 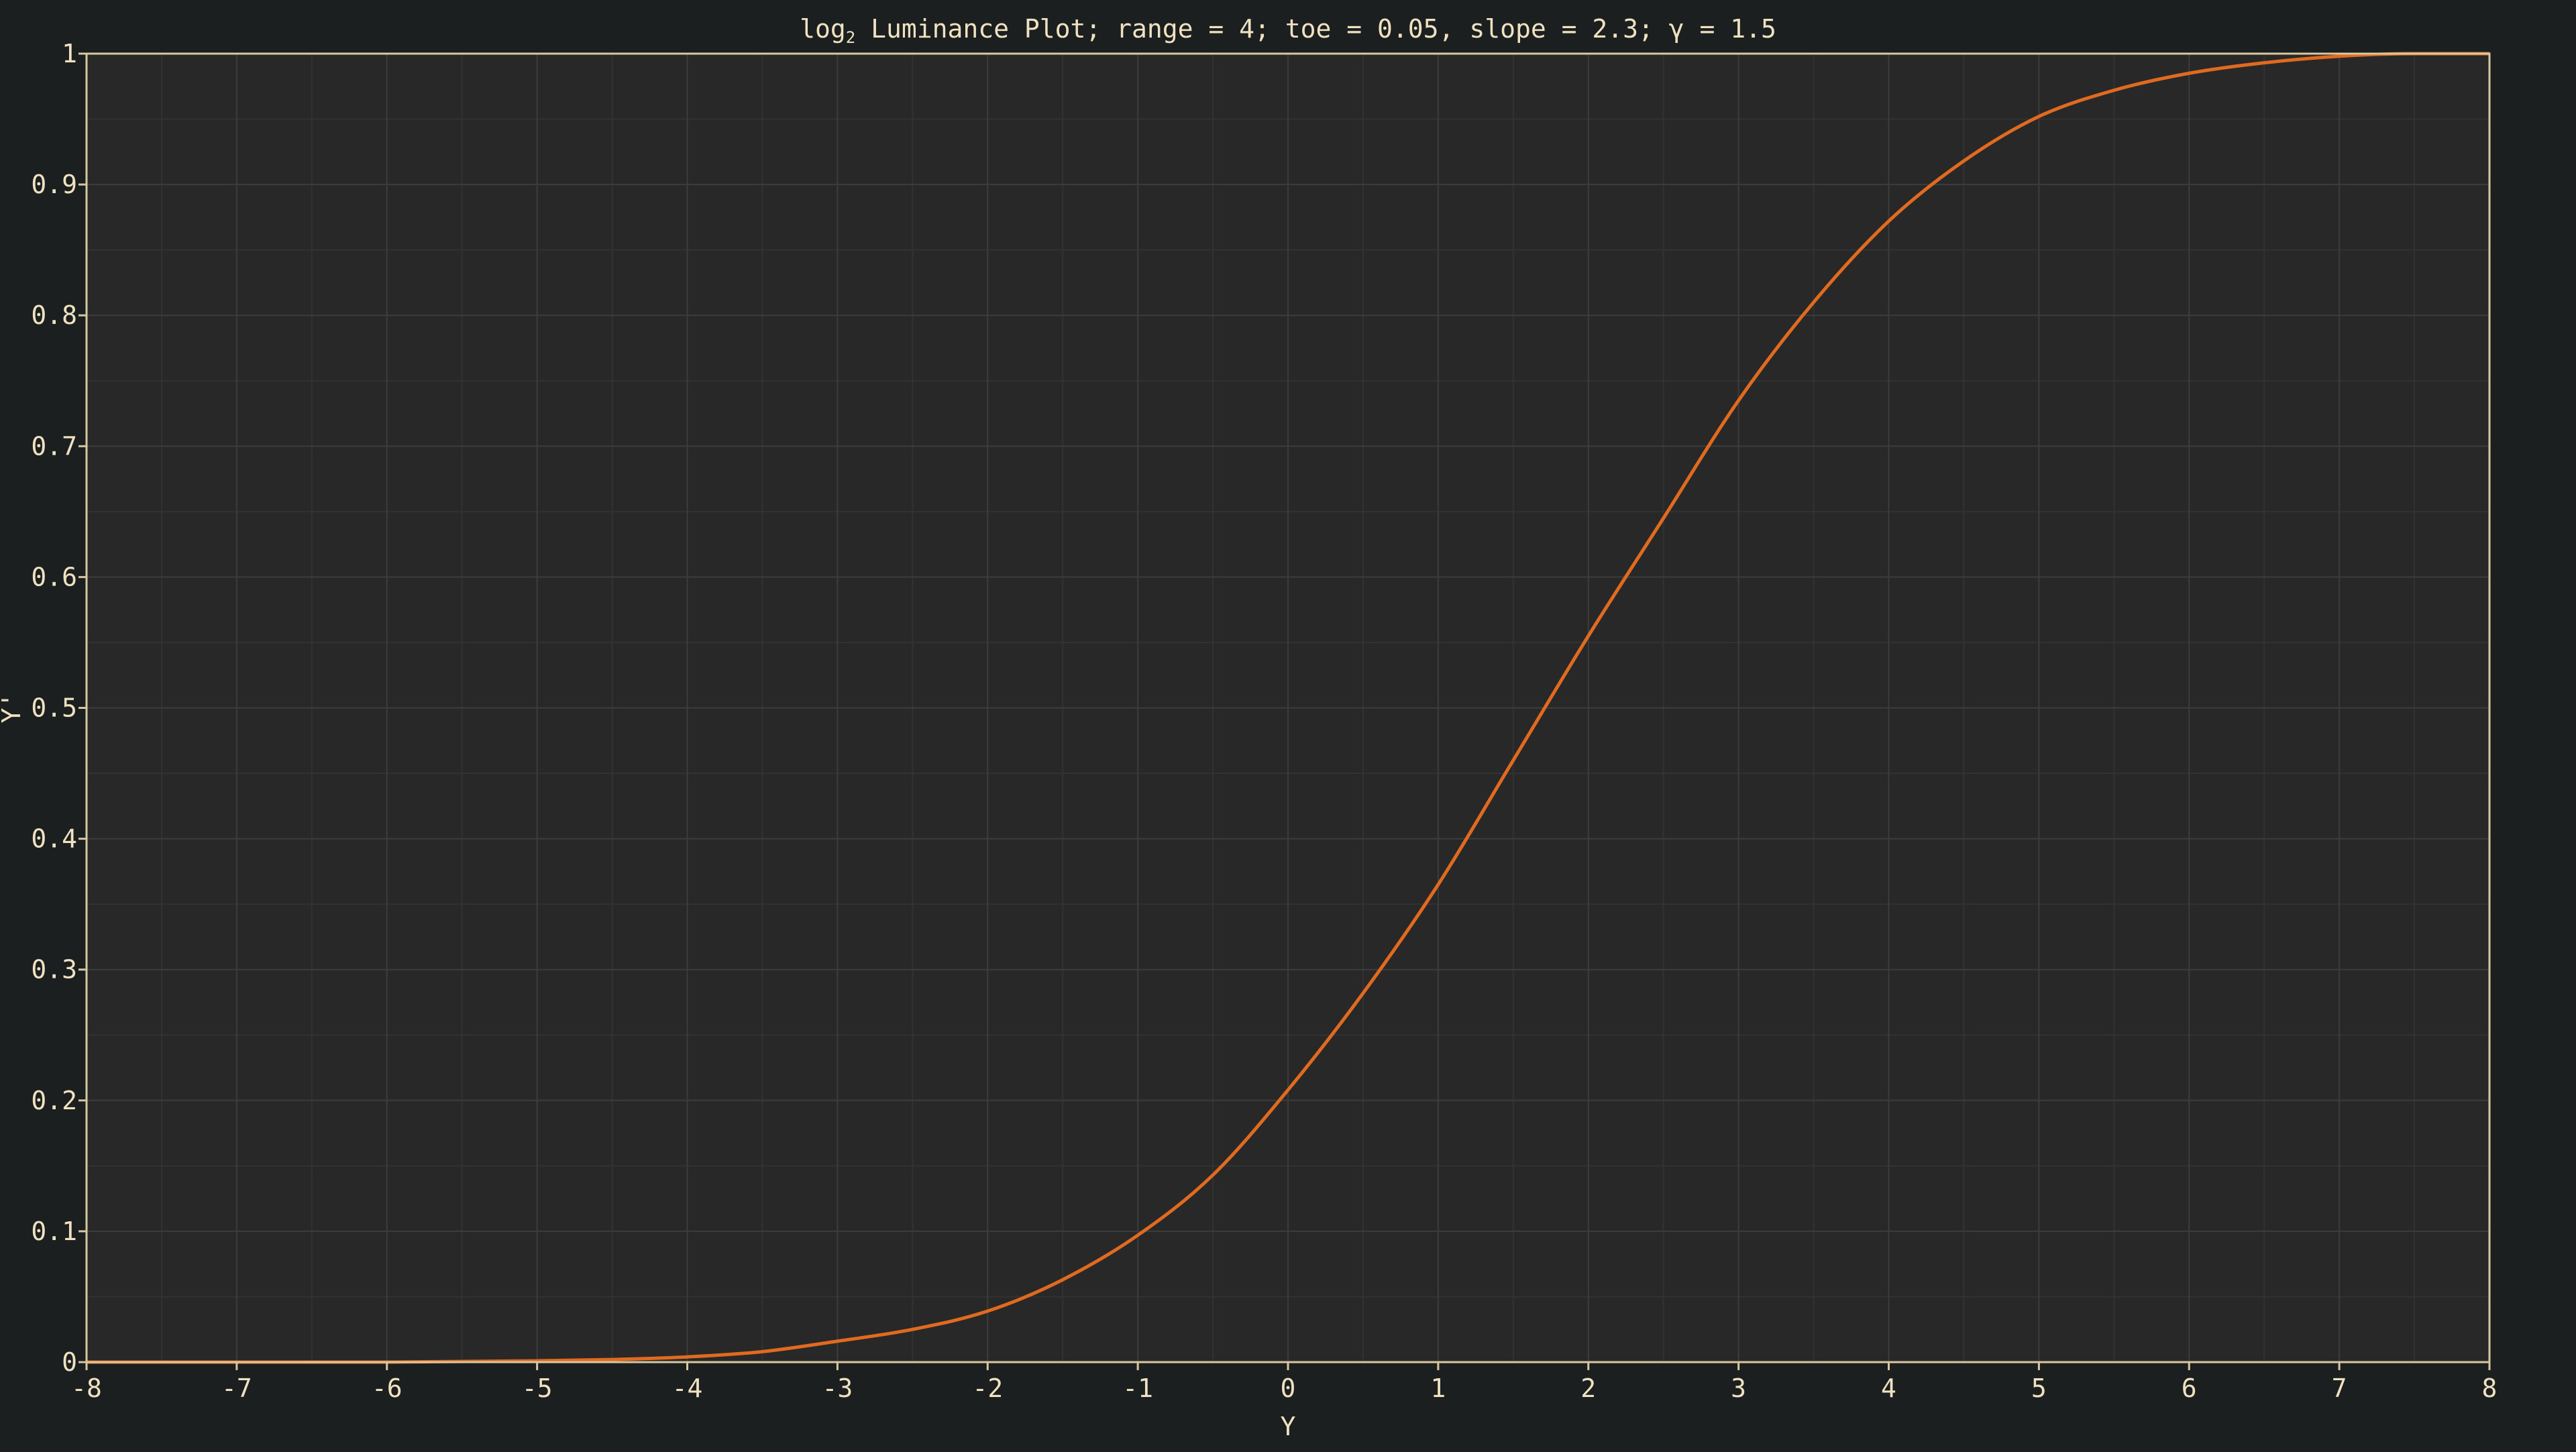 I want to click on x-tick-label: 8, so click(x=2490, y=1388).